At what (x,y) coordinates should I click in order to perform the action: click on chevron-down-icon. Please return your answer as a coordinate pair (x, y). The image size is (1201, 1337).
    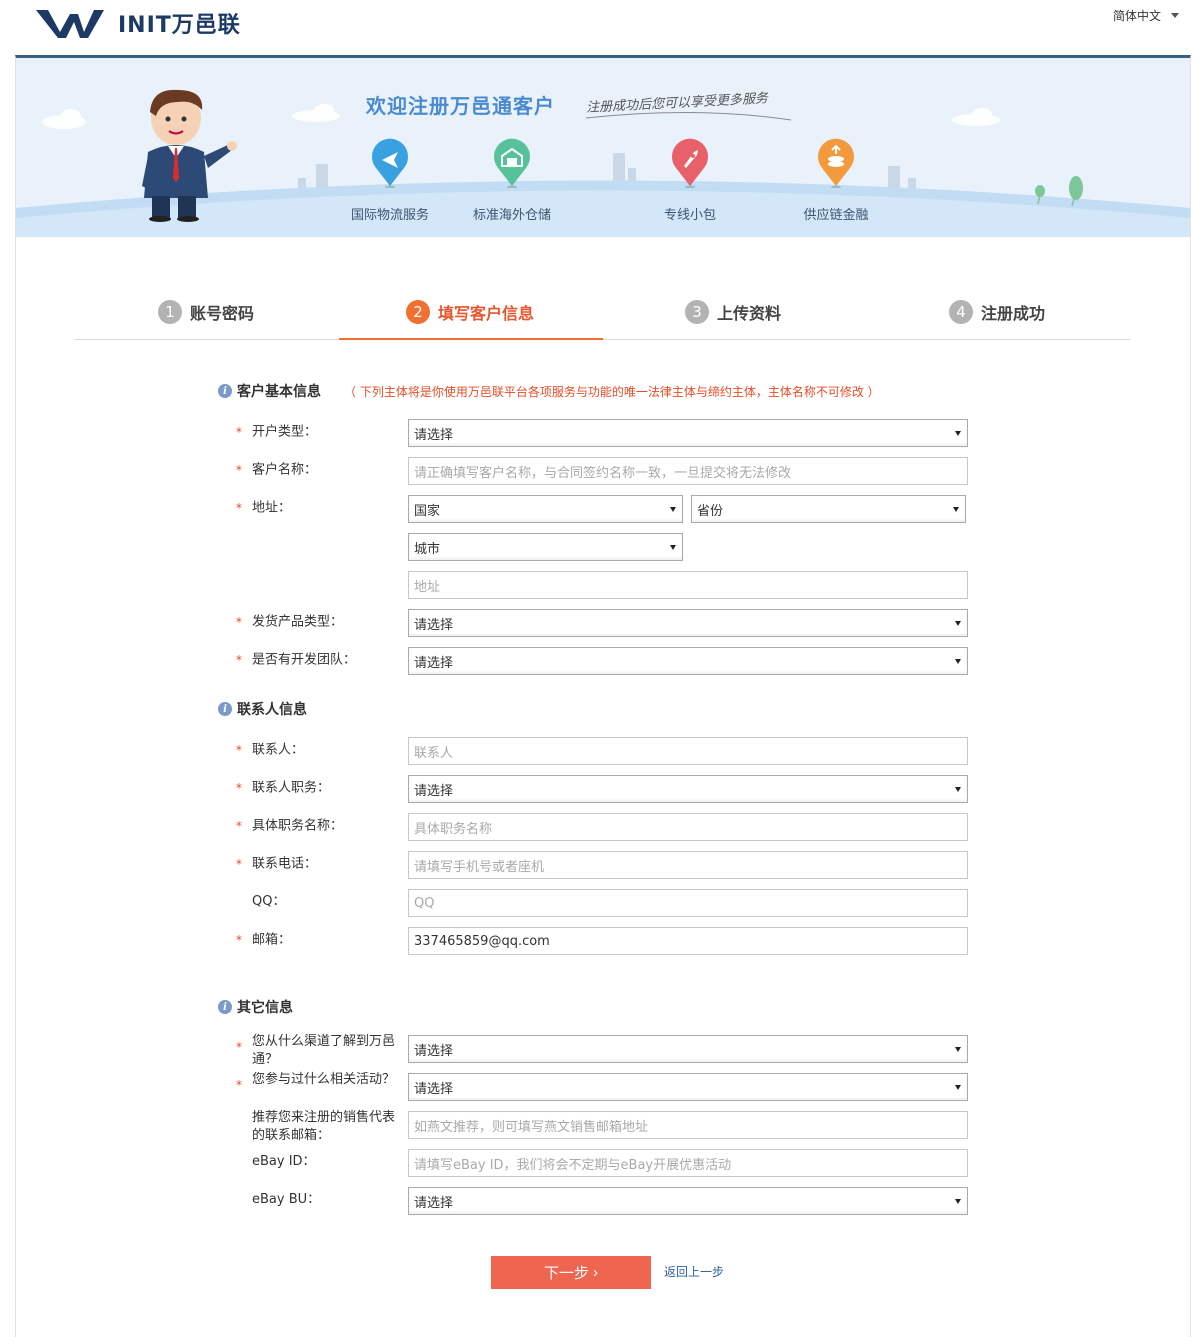
    Looking at the image, I should click on (1175, 15).